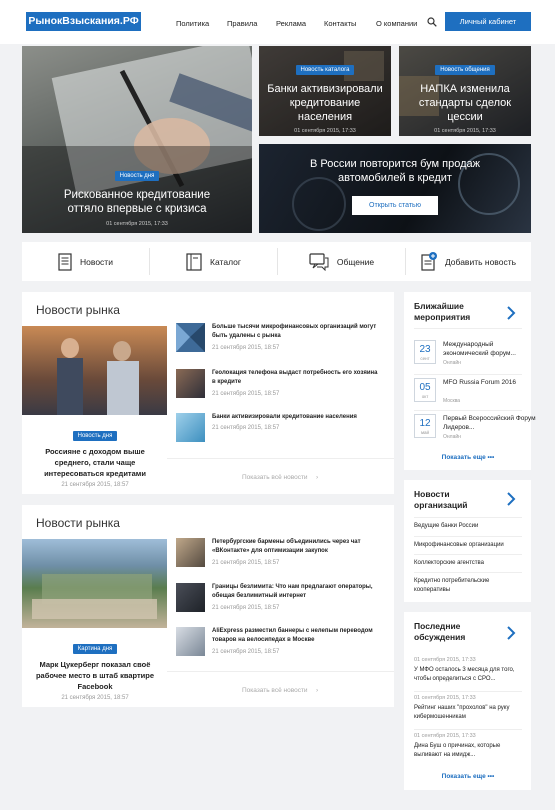 Image resolution: width=555 pixels, height=810 pixels. Describe the element at coordinates (454, 312) in the screenshot. I see `events-title: Ближайшие мероприятия` at that location.